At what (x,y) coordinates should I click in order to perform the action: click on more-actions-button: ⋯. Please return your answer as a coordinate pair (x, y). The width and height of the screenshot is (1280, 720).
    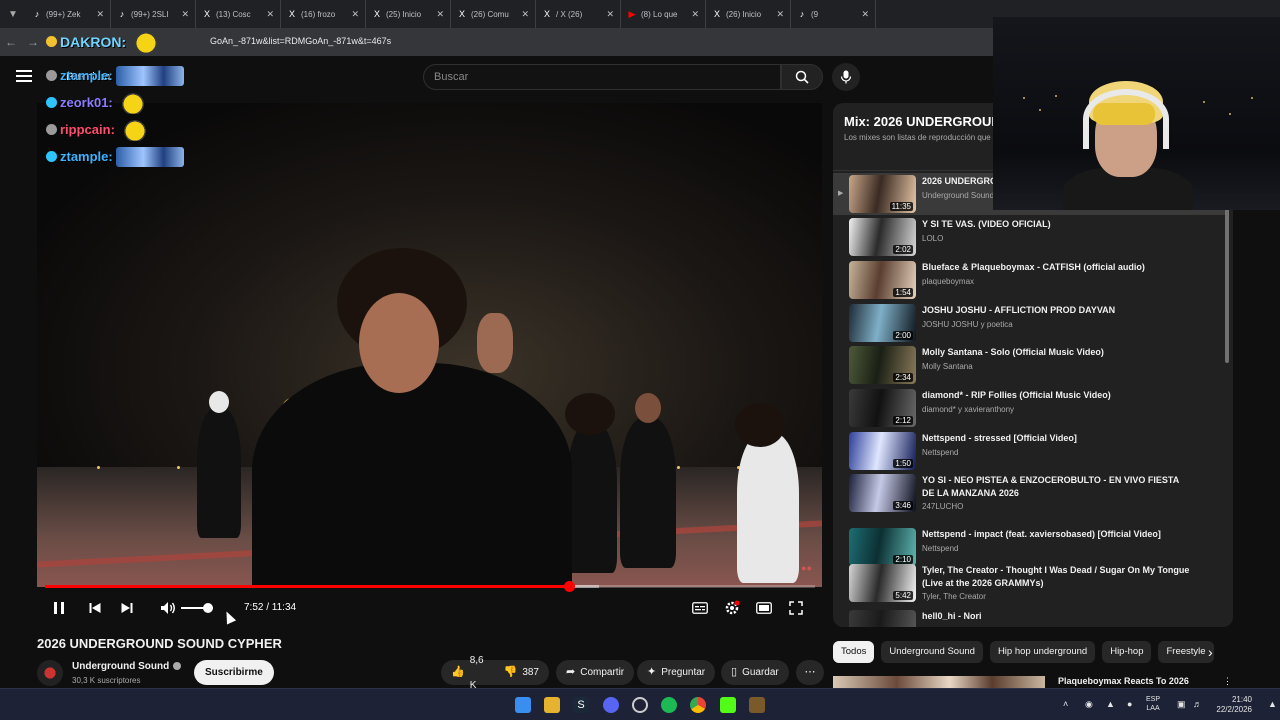
    Looking at the image, I should click on (810, 672).